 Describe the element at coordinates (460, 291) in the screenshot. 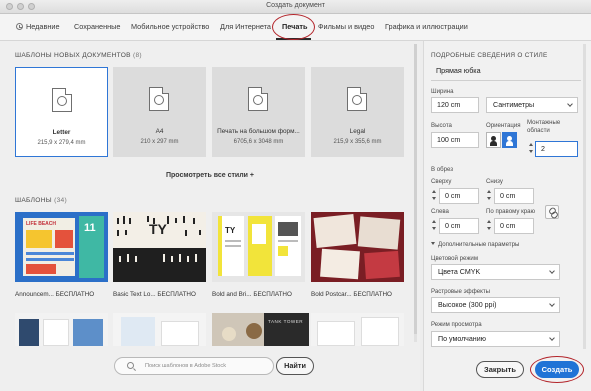

I see `raster-effects-label: Растровые эффекты` at that location.